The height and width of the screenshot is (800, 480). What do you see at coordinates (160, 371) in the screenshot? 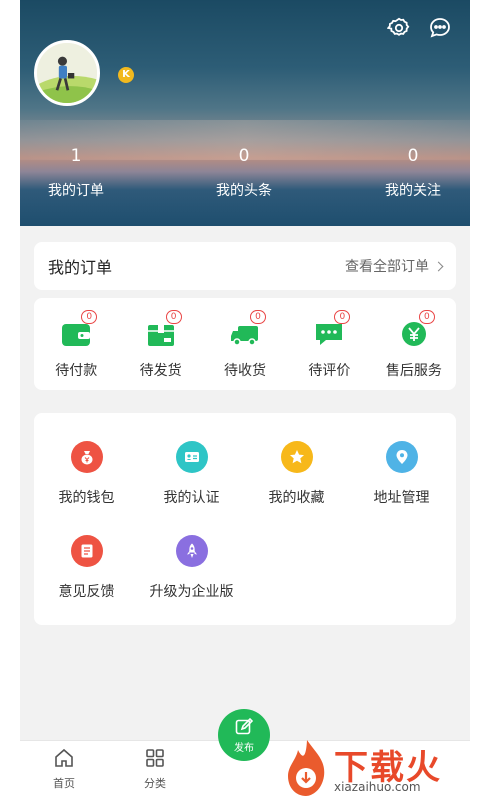
I see `order-status-label: 待发货` at bounding box center [160, 371].